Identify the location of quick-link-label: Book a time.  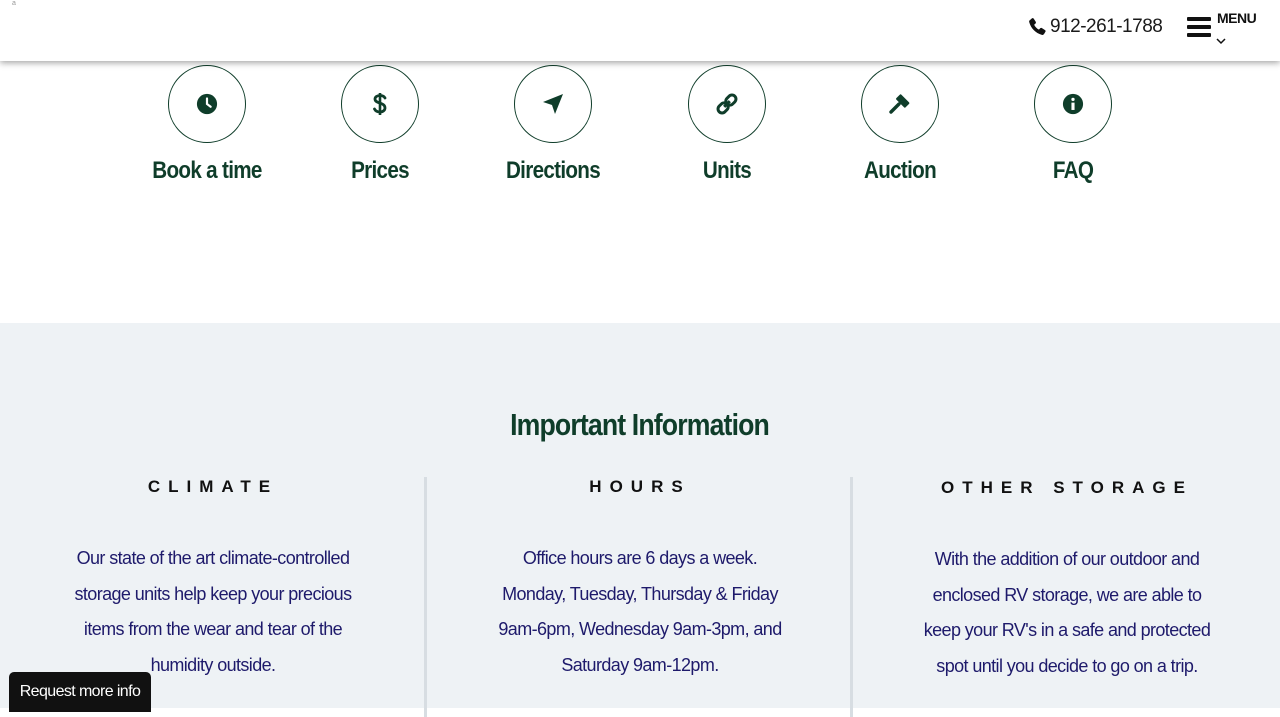
(207, 170).